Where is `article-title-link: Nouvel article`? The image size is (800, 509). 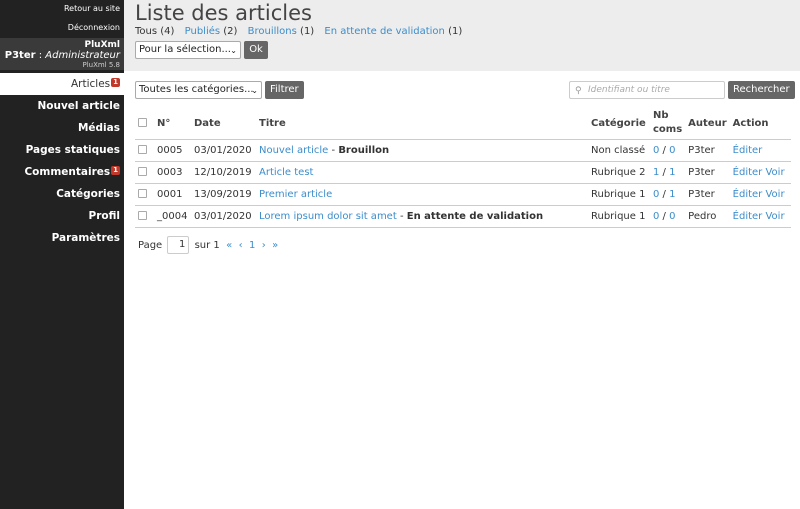
article-title-link: Nouvel article is located at coordinates (293, 150).